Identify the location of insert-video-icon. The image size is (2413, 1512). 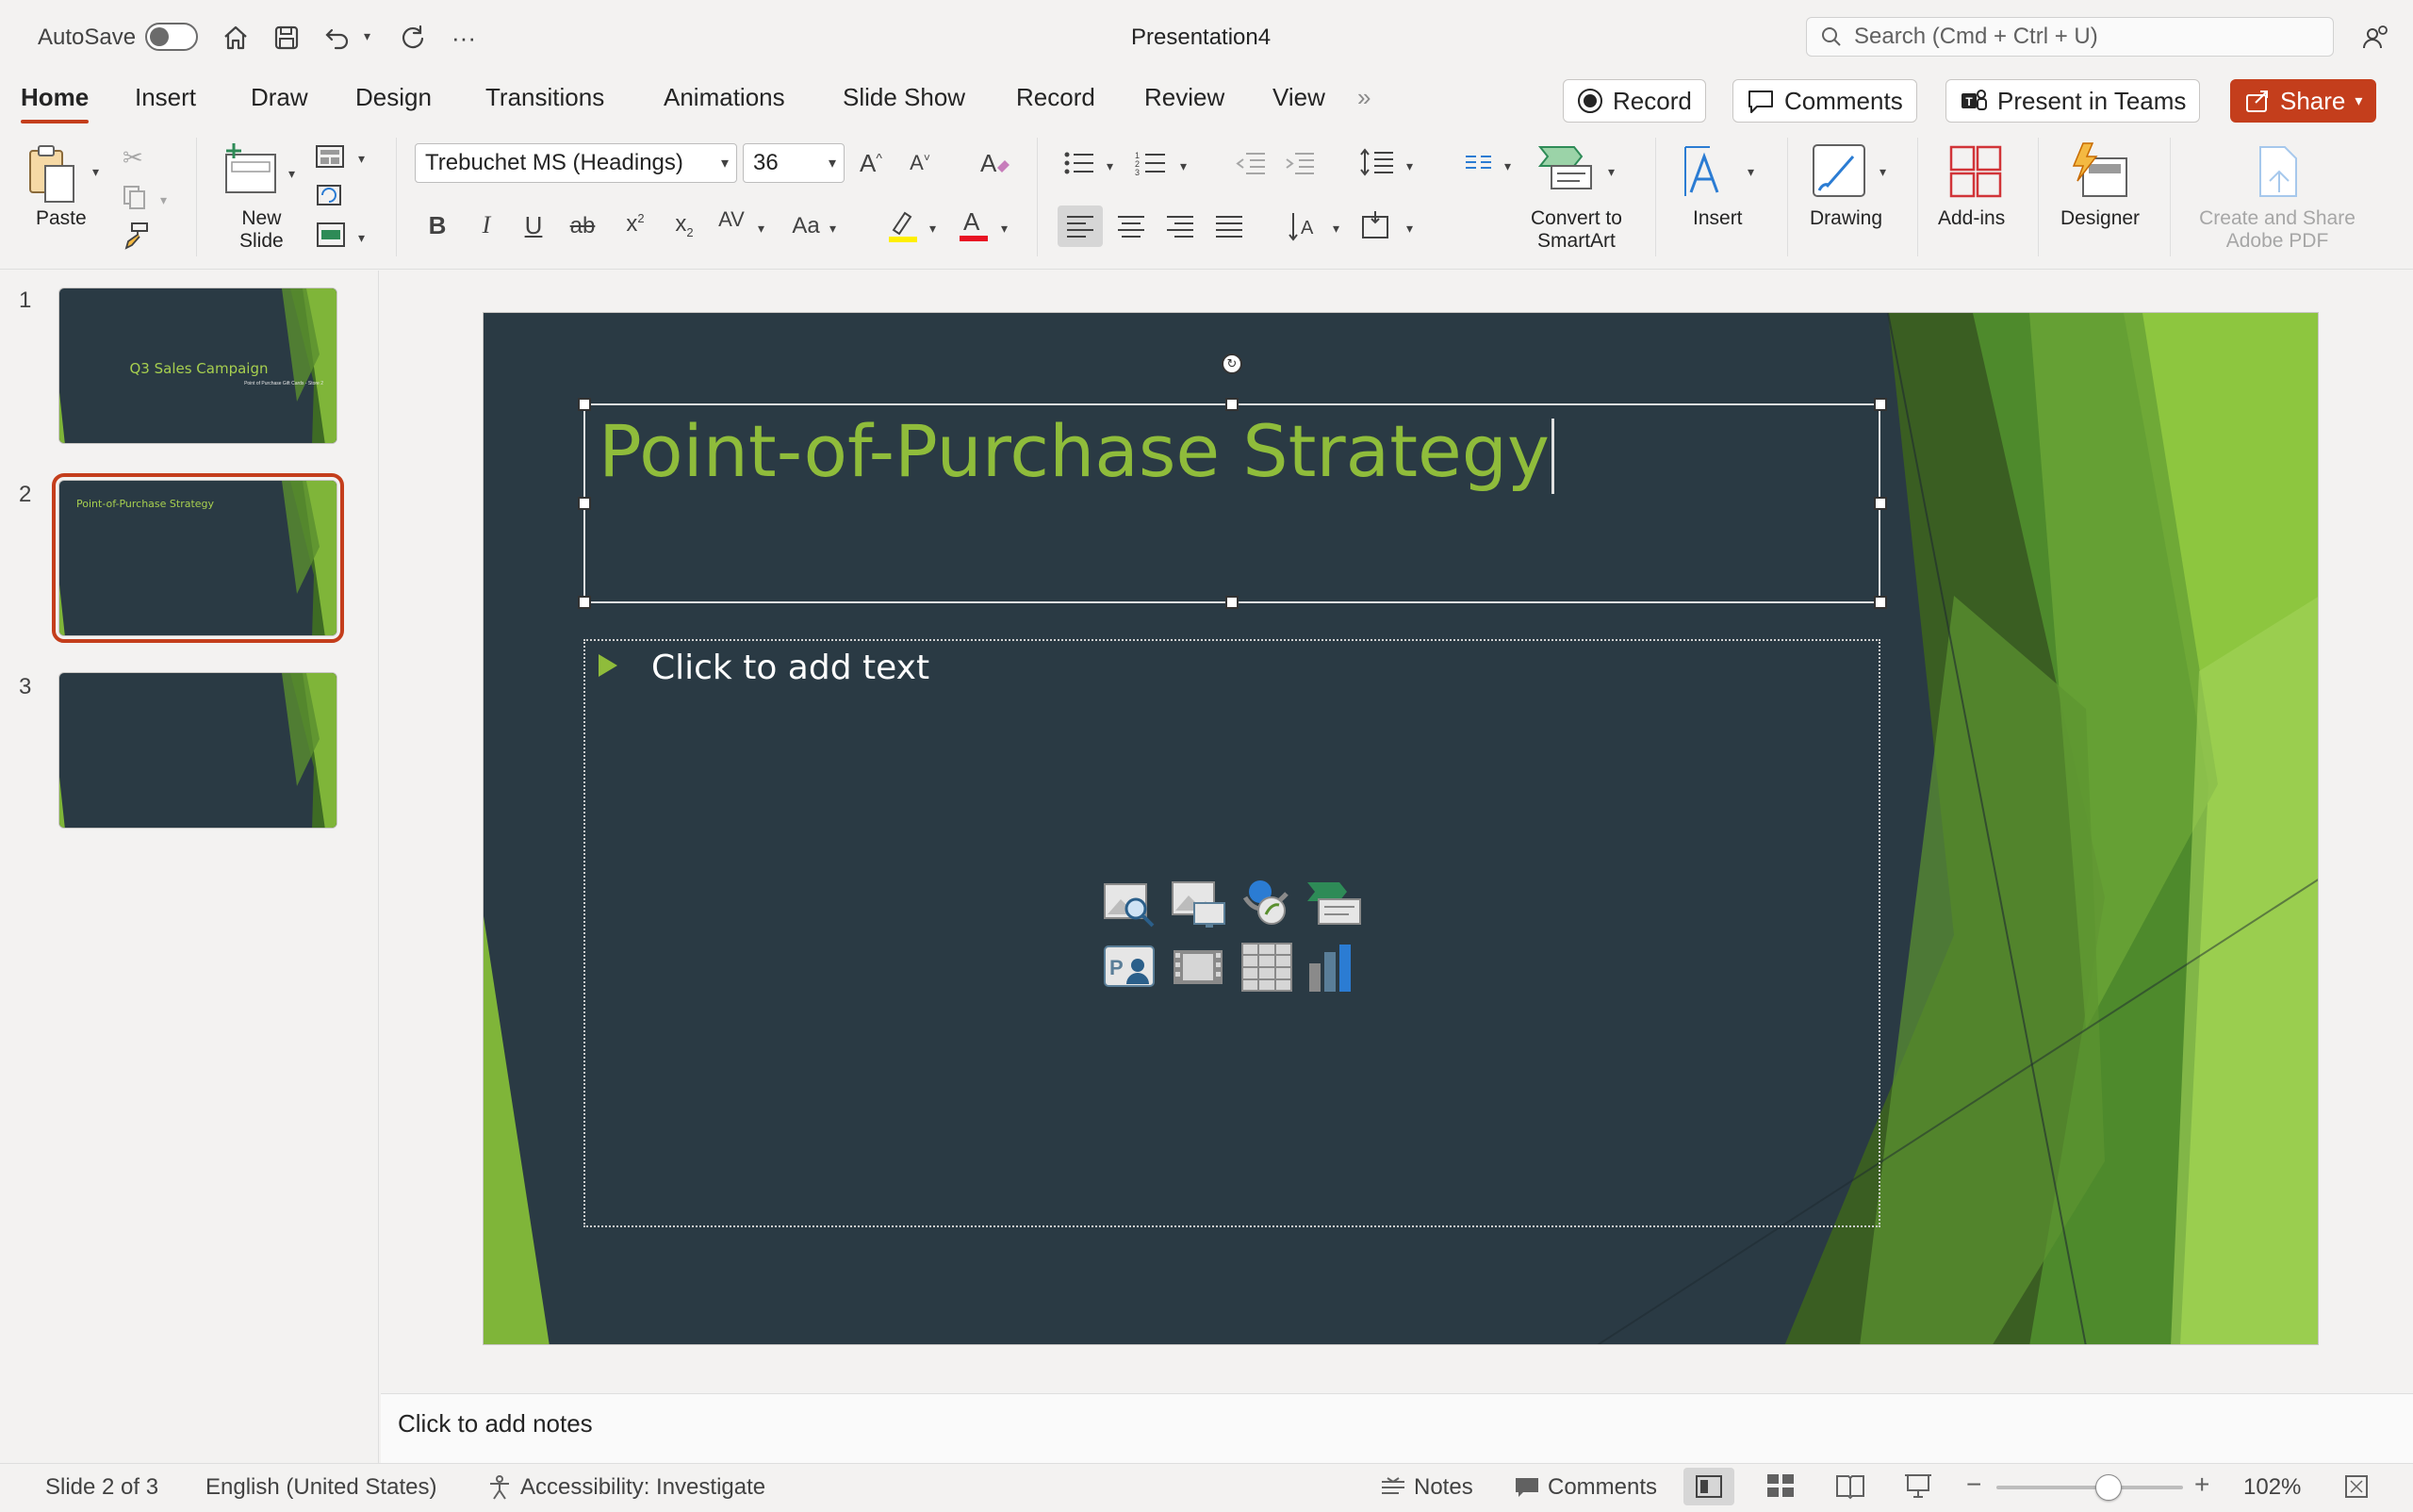
(1198, 970).